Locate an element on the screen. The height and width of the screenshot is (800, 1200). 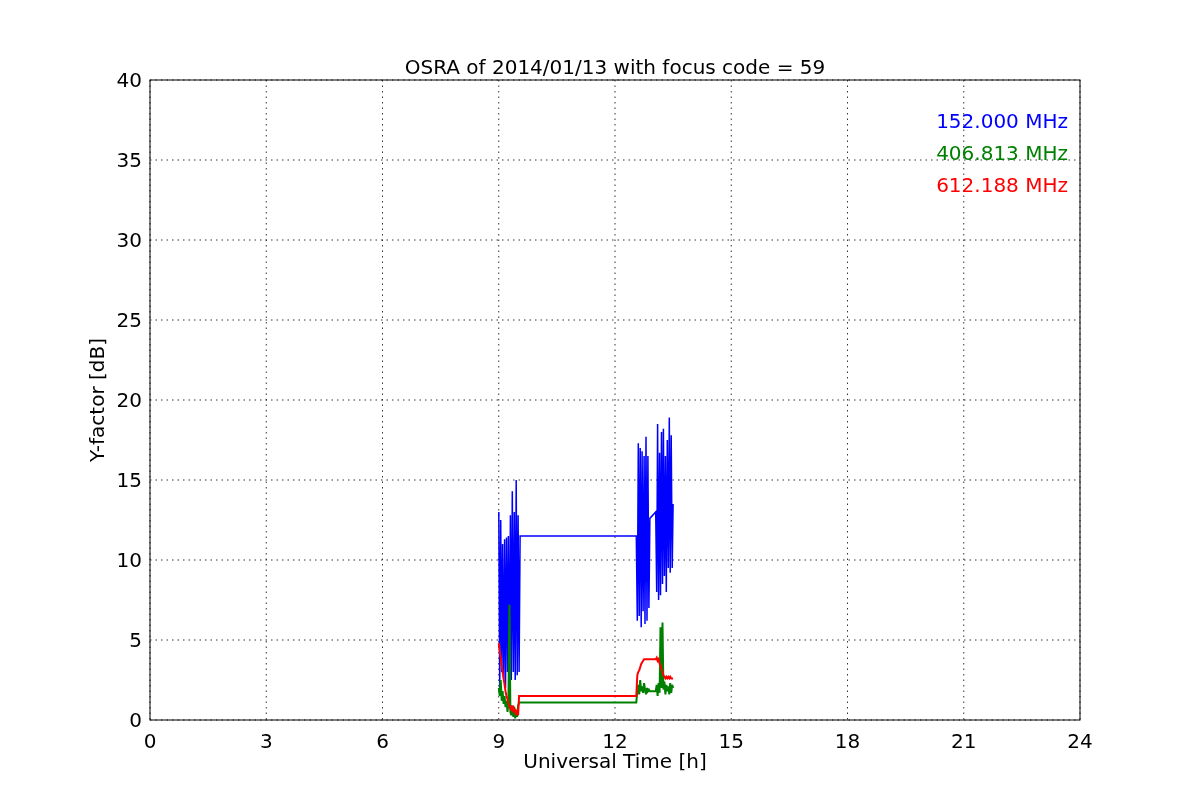
x-tick-label: 9 is located at coordinates (499, 741).